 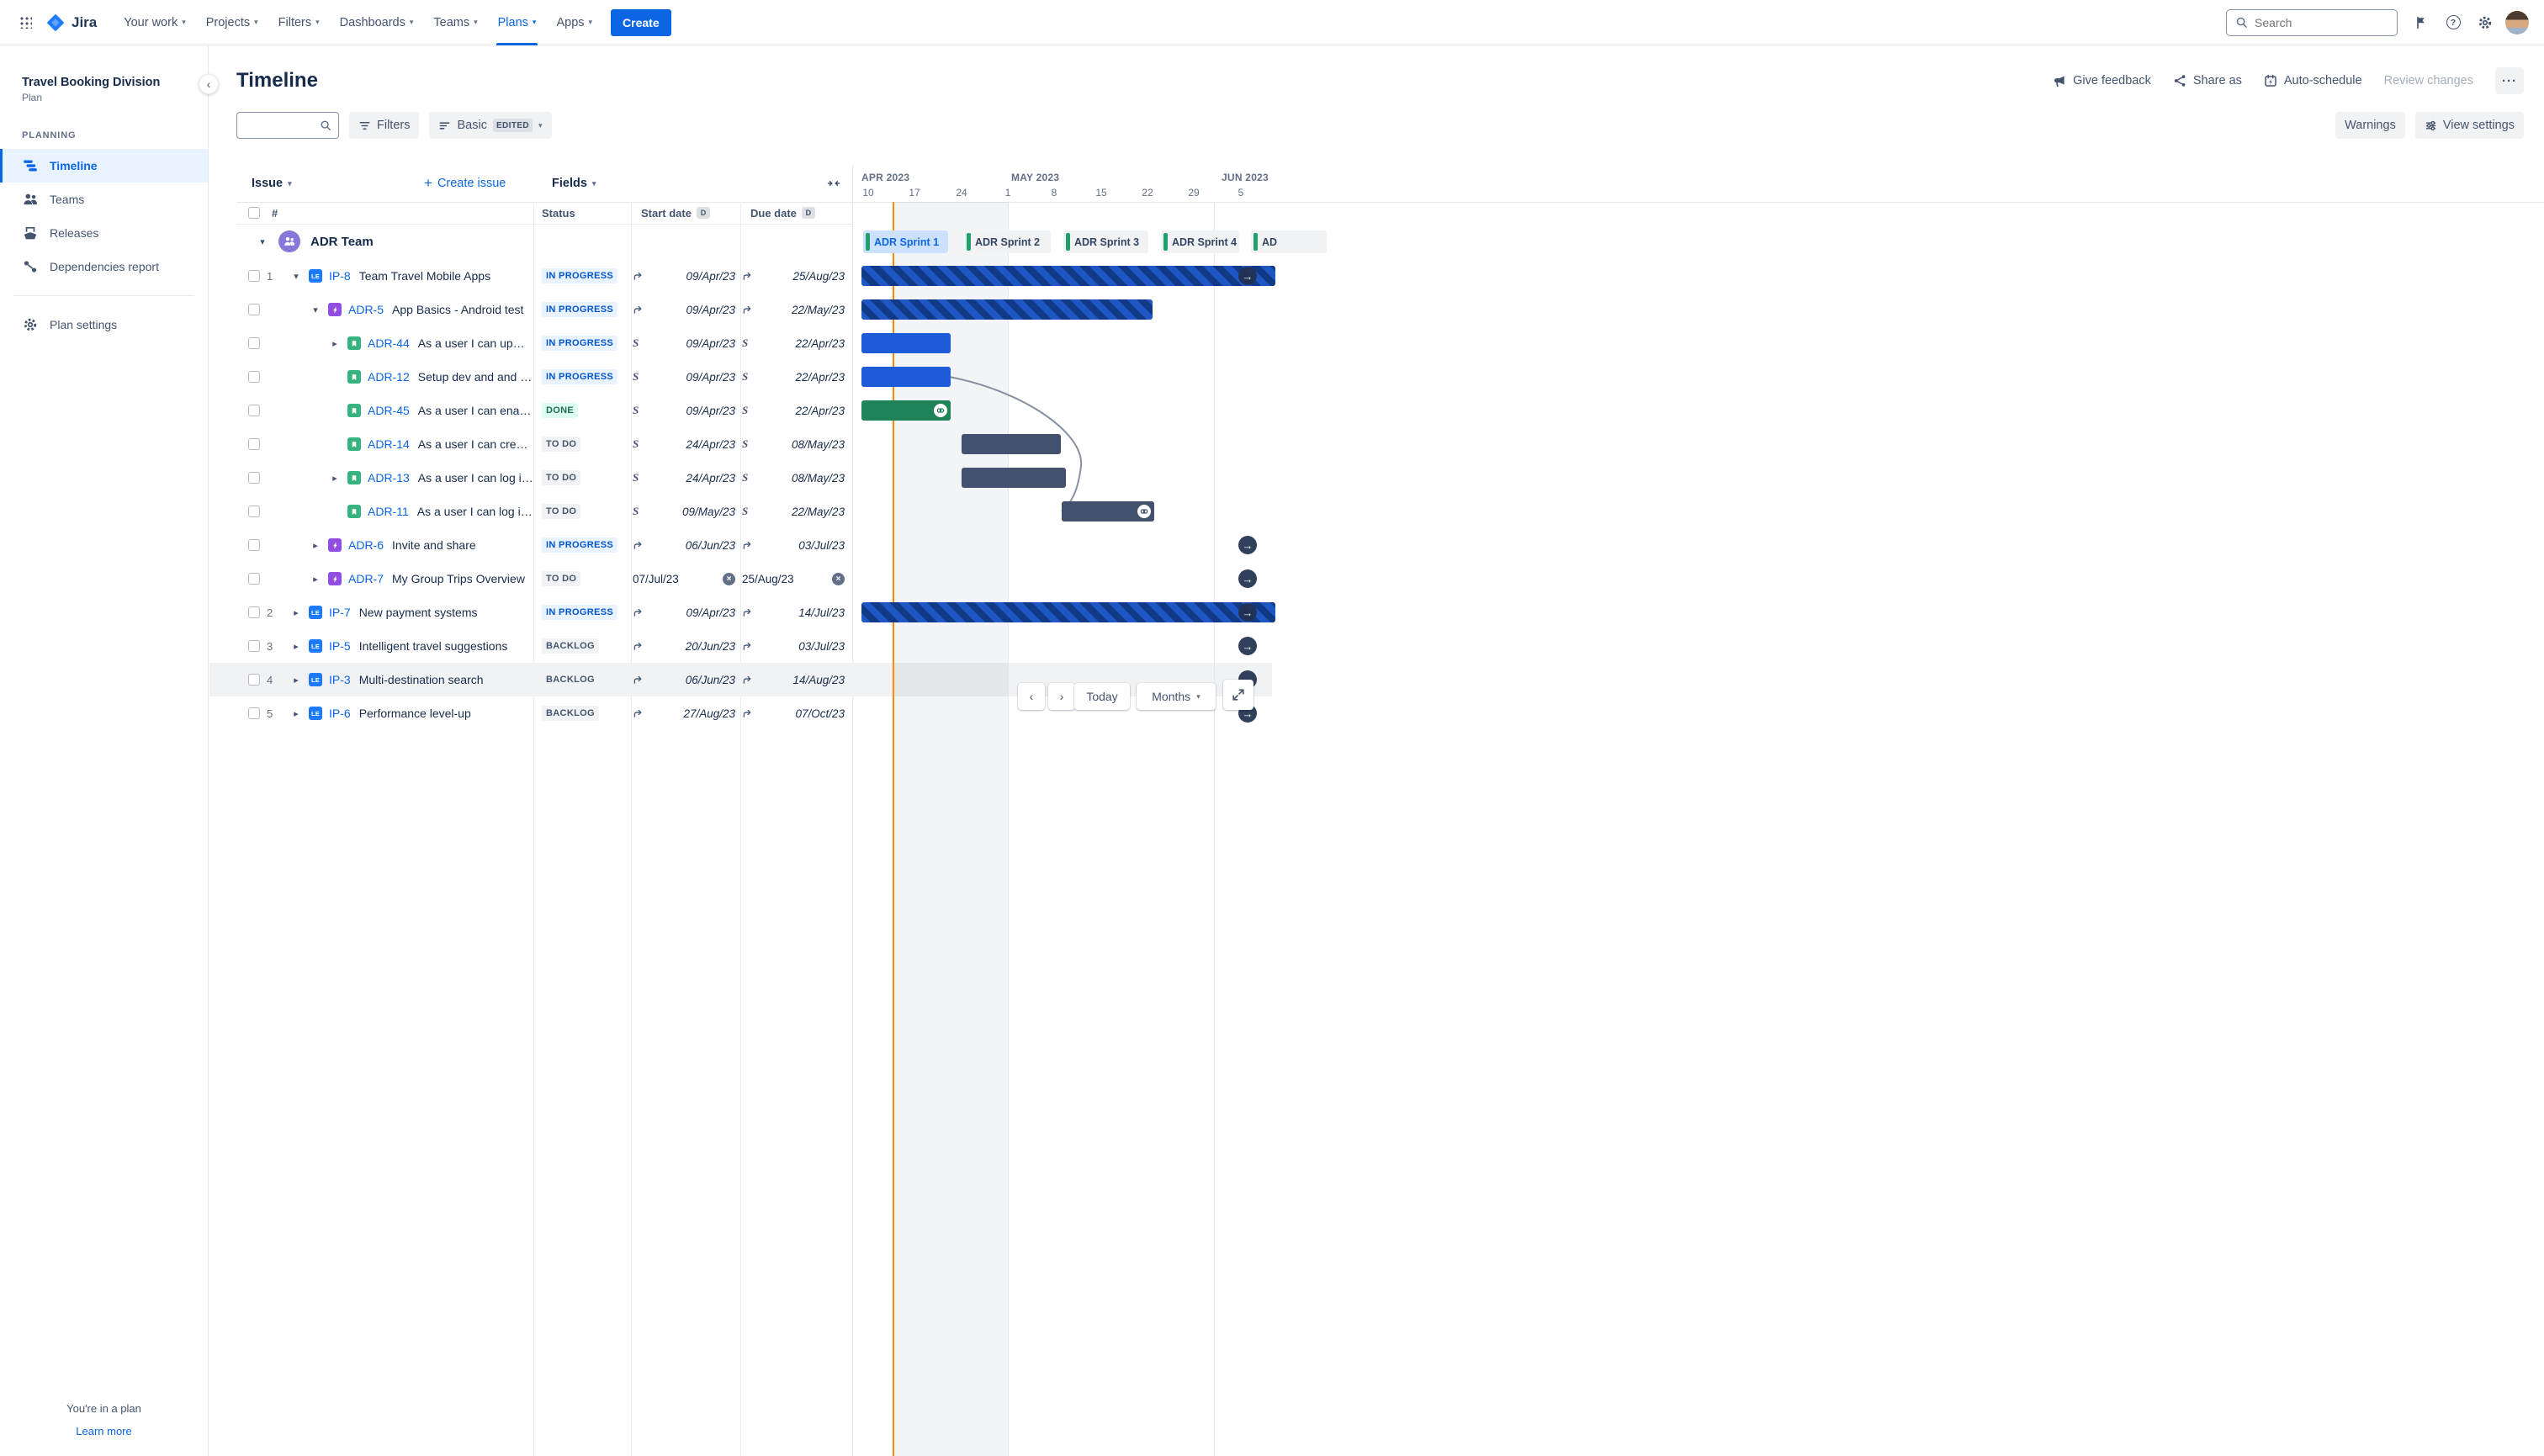 I want to click on view-mode-button: Basic EDITED ▾, so click(x=490, y=125).